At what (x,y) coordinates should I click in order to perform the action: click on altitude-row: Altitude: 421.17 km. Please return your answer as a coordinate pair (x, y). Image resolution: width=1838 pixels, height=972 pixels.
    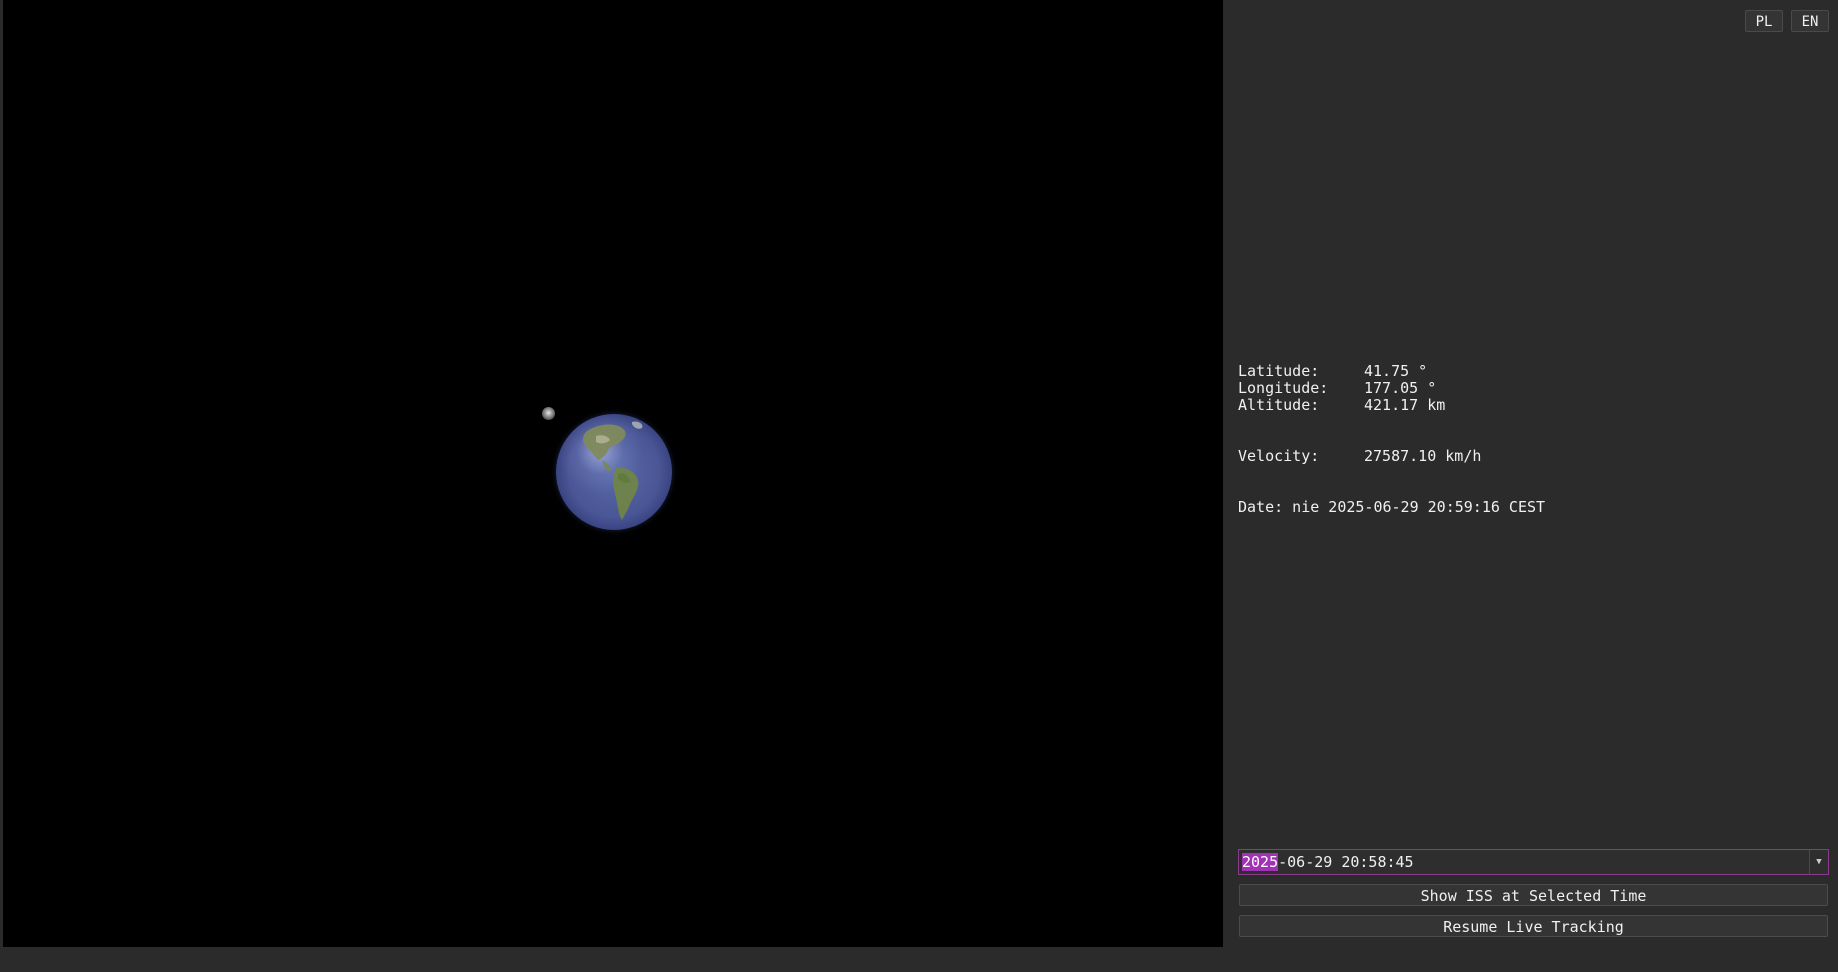
    Looking at the image, I should click on (1341, 405).